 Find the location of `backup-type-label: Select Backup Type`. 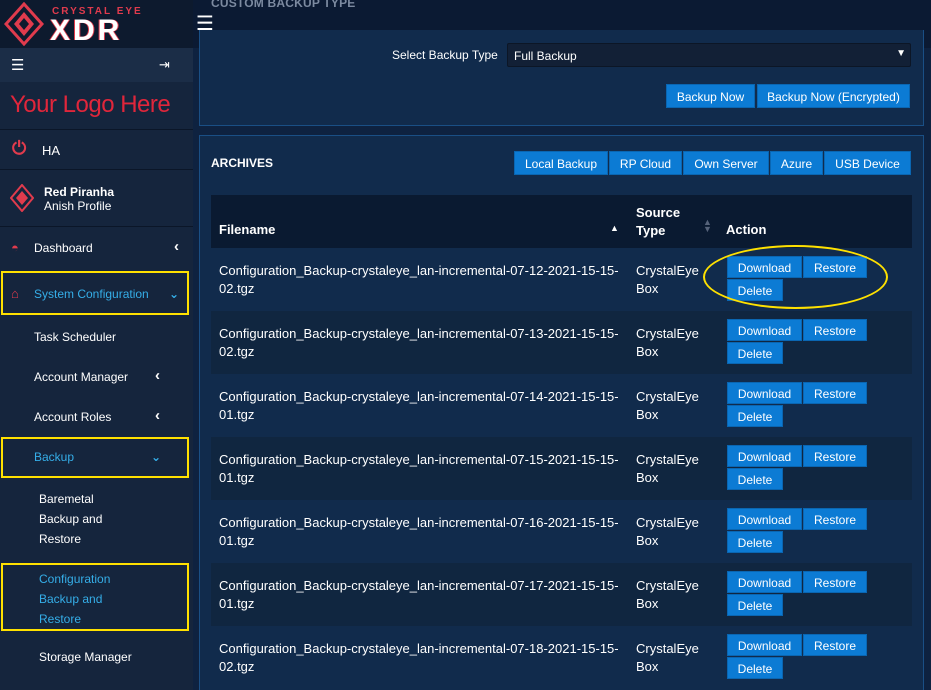

backup-type-label: Select Backup Type is located at coordinates (445, 55).